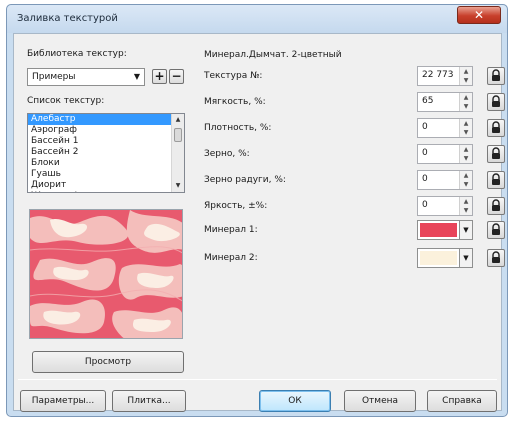 Image resolution: width=513 pixels, height=421 pixels. I want to click on param-label: Яркость, ±%:, so click(236, 206).